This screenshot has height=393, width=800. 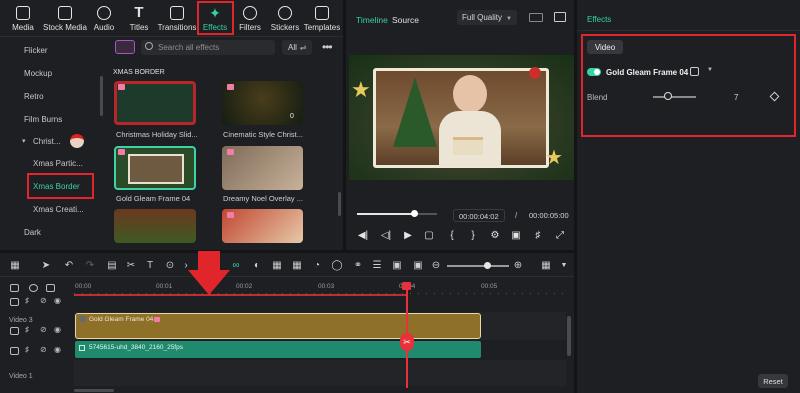 I want to click on select-tool-icon: ➤, so click(x=46, y=265).